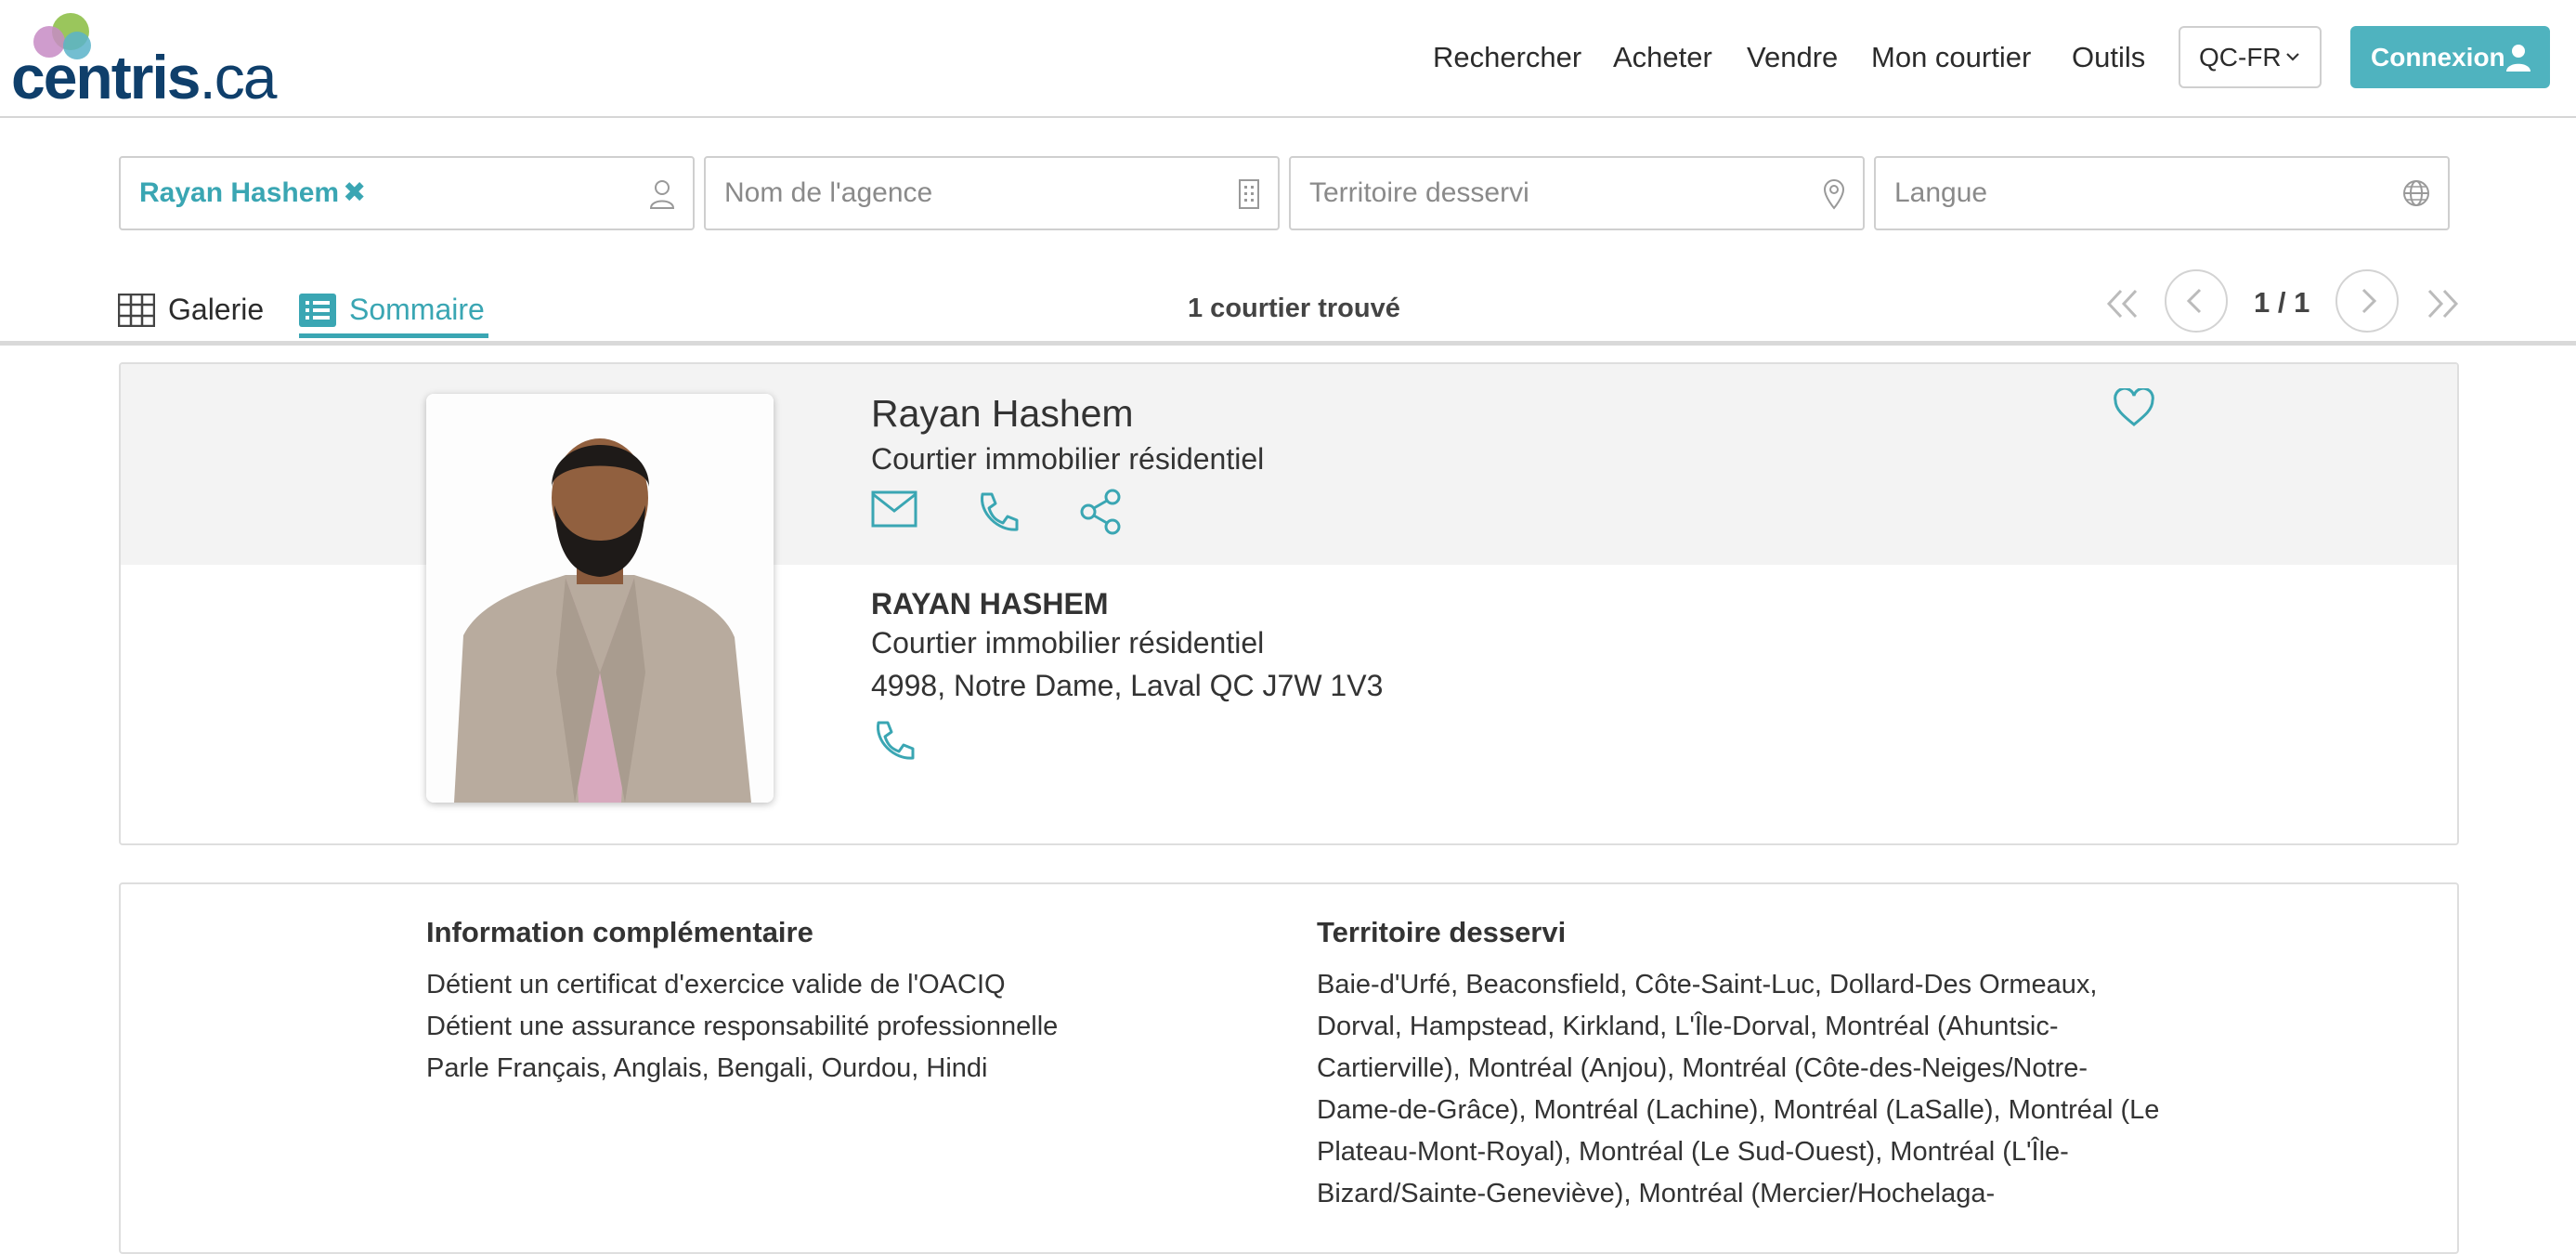  I want to click on chevron-down-icon, so click(2292, 57).